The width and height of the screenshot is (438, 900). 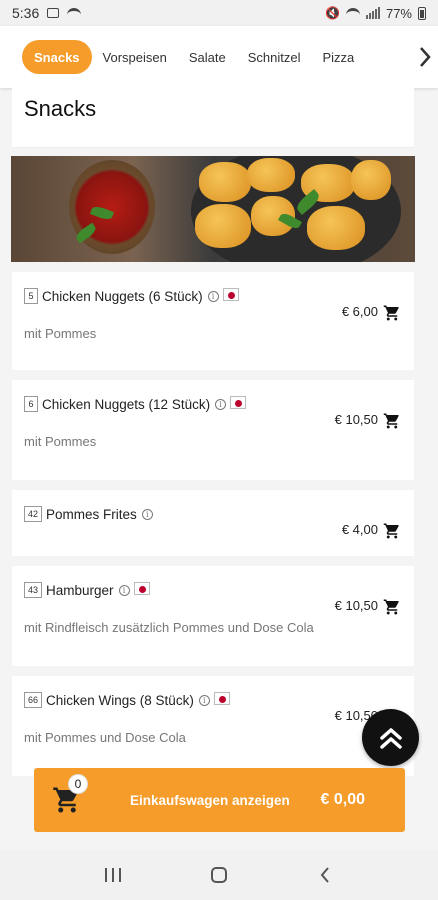 I want to click on tab-schnitzel: Schnitzel, so click(x=274, y=57).